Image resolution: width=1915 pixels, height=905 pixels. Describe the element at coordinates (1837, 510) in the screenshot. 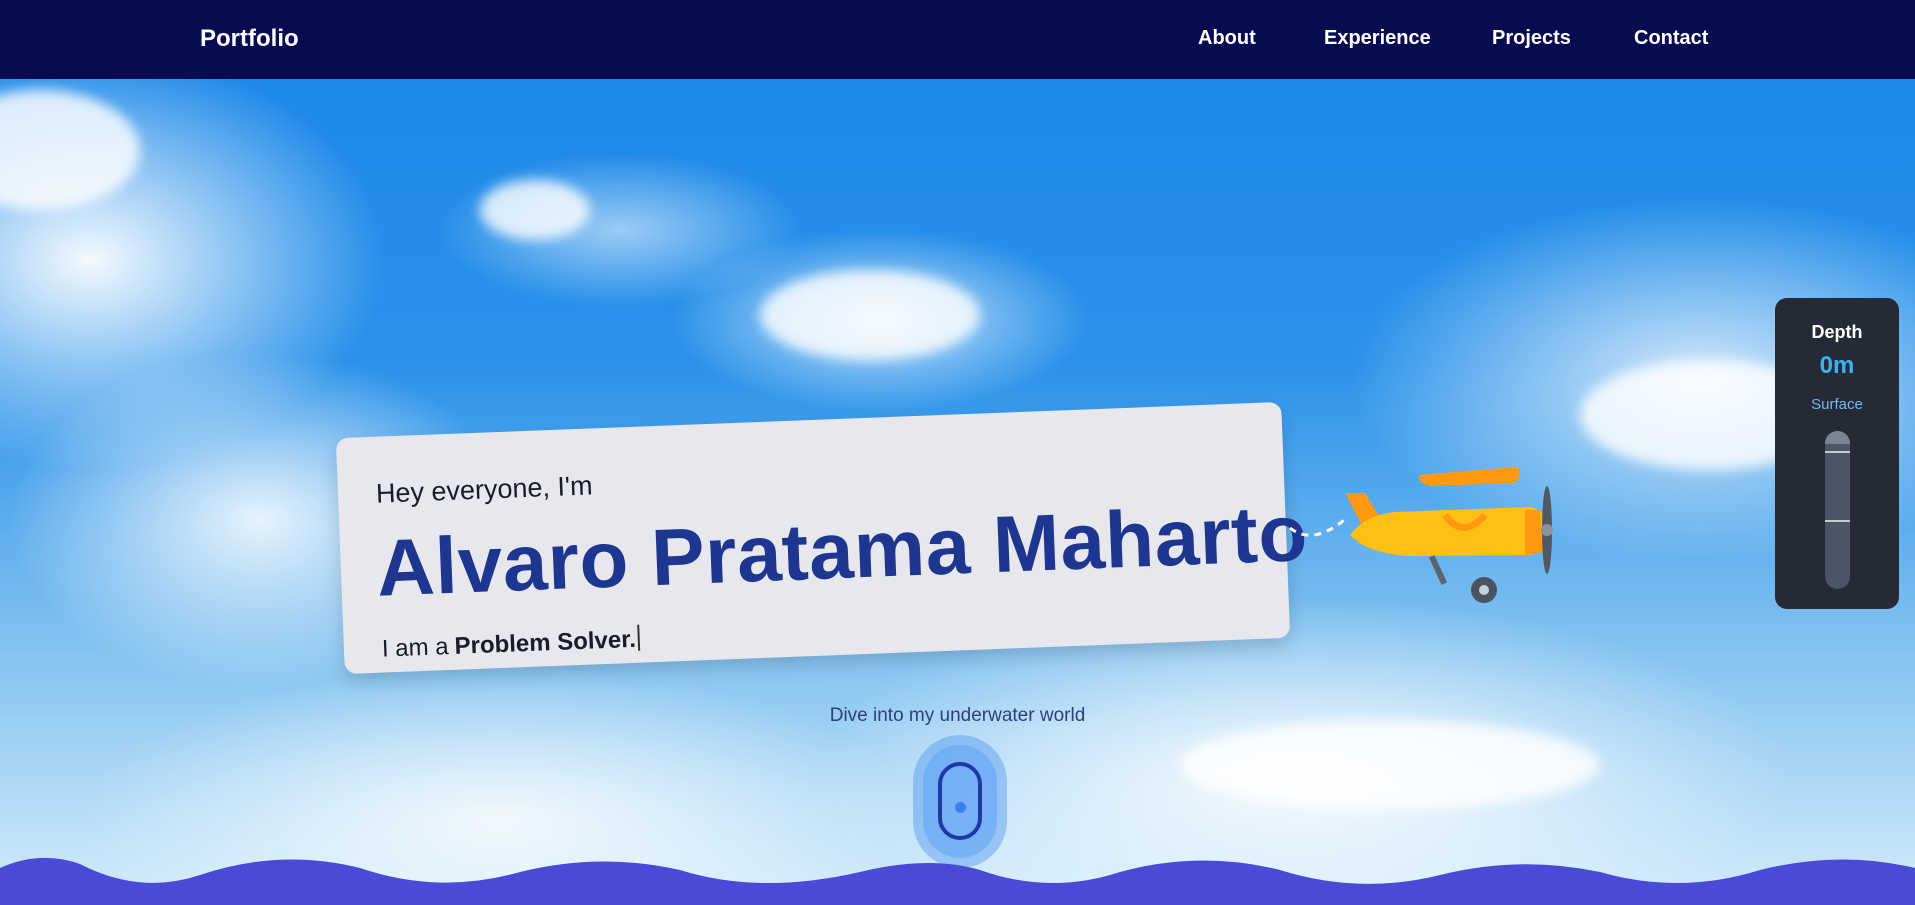

I see `depth-track` at that location.